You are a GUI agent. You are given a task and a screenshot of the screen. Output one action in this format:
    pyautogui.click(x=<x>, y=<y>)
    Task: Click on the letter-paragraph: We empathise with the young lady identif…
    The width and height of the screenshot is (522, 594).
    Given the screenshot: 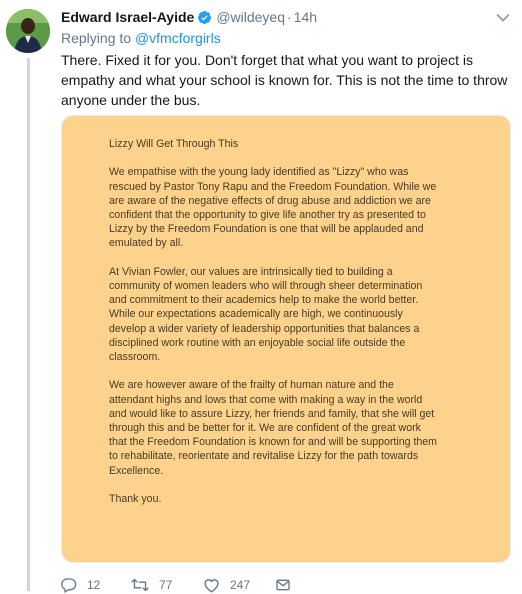 What is the action you would take?
    pyautogui.click(x=273, y=208)
    